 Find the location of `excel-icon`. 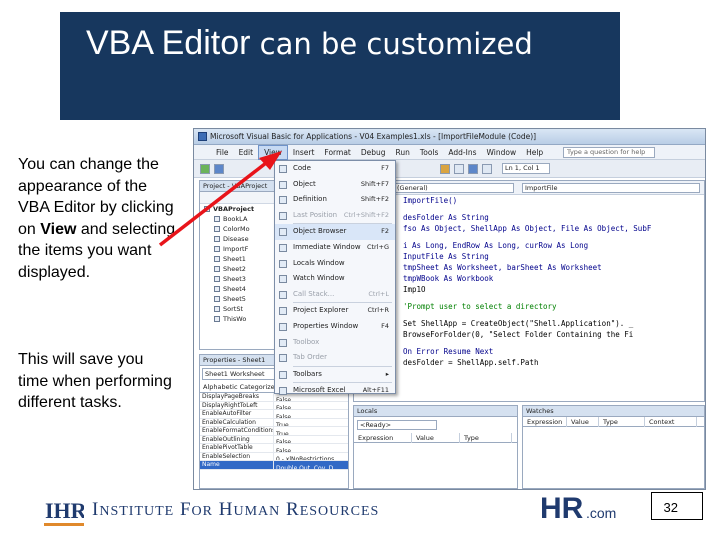

excel-icon is located at coordinates (205, 169).